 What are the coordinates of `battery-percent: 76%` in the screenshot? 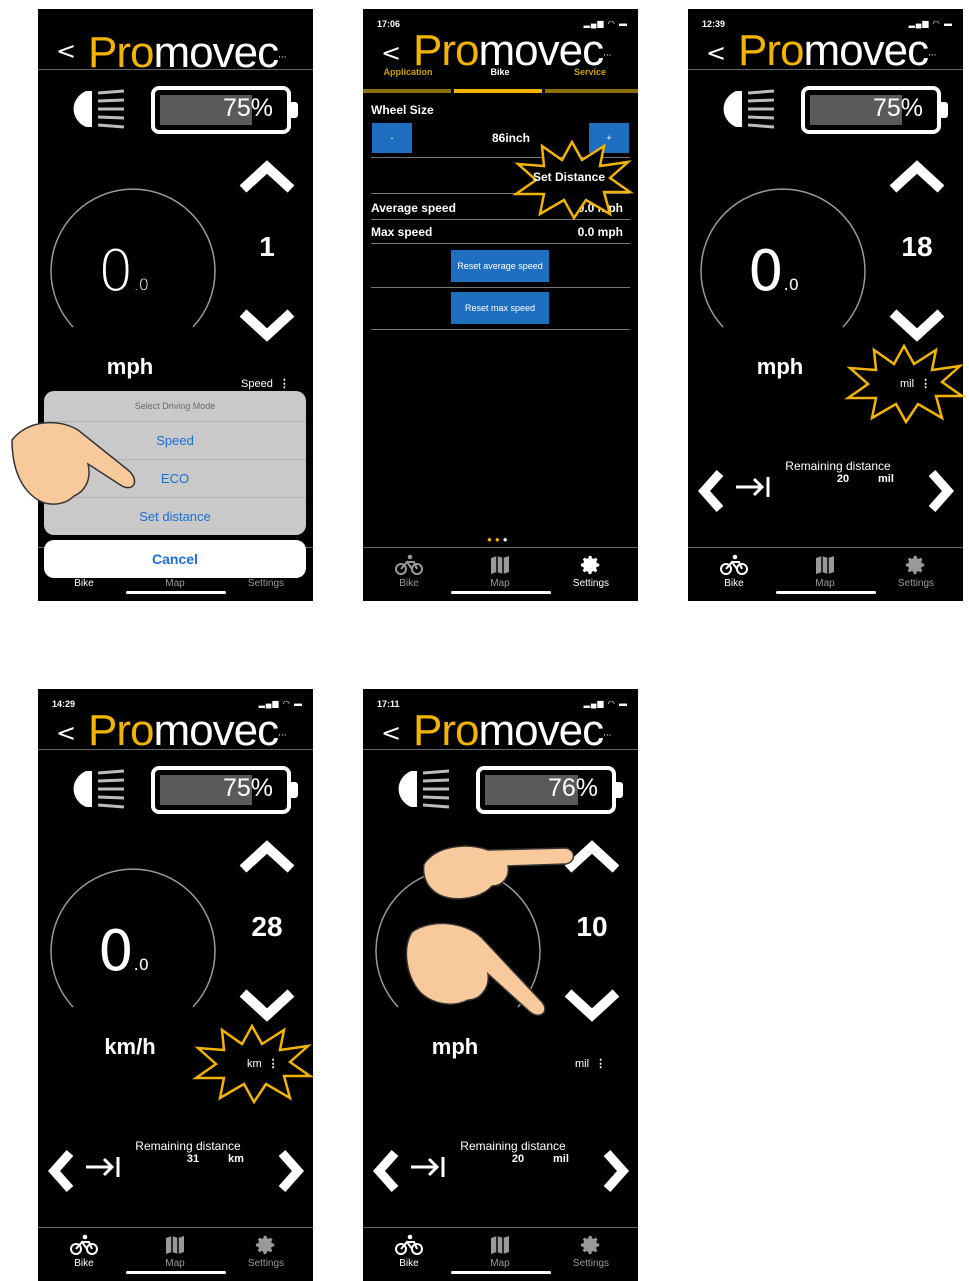 It's located at (572, 788).